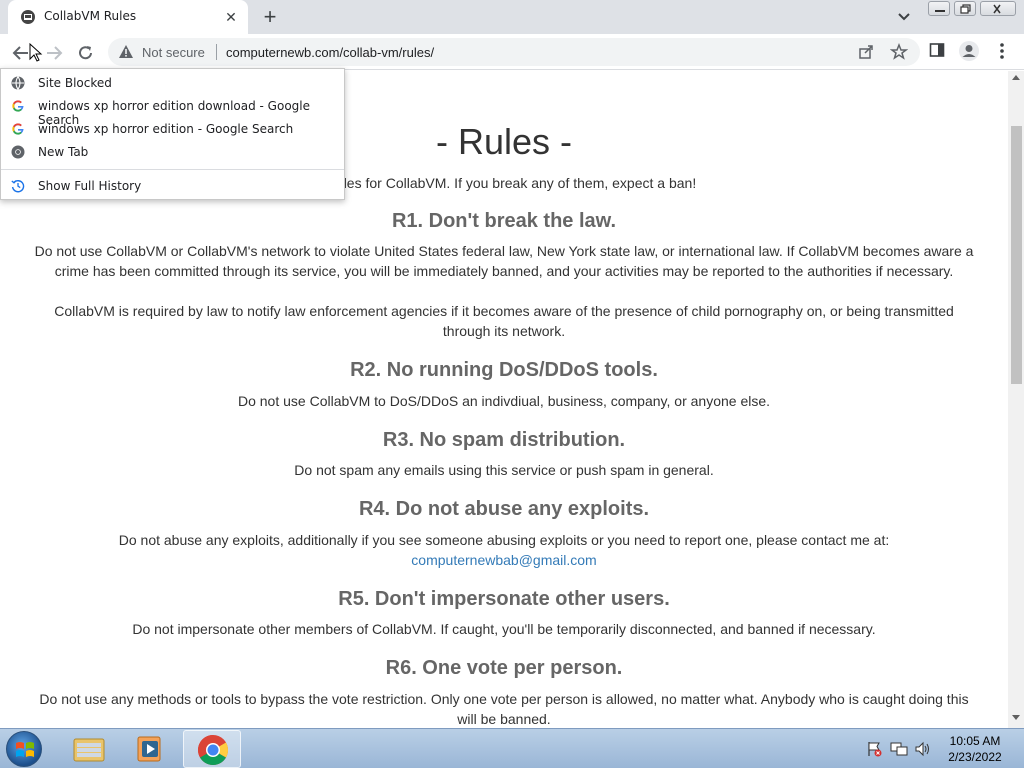 The width and height of the screenshot is (1024, 769). I want to click on chrome-taskbar-button, so click(212, 749).